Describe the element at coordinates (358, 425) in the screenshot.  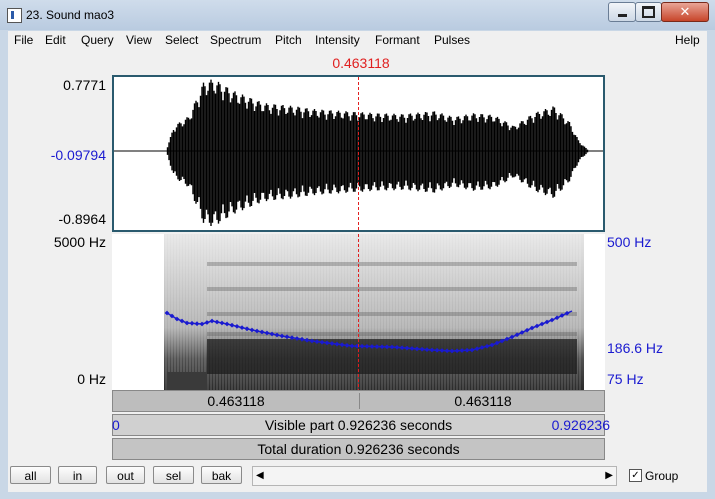
I see `visible-part-text: Visible part 0.926236 seconds` at that location.